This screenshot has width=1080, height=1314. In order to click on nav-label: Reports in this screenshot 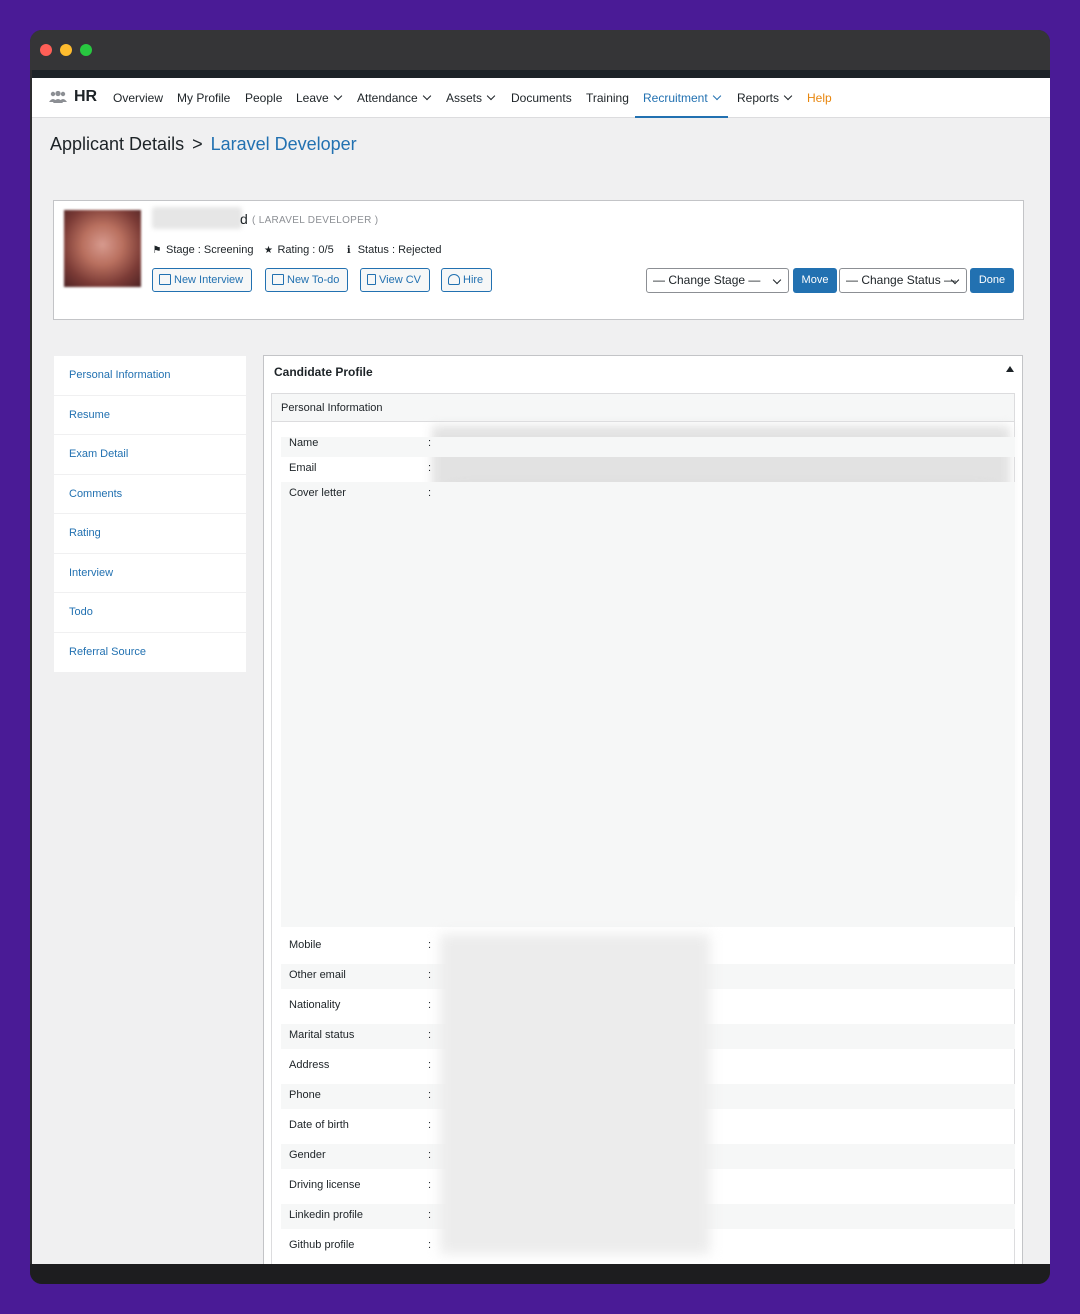, I will do `click(758, 98)`.